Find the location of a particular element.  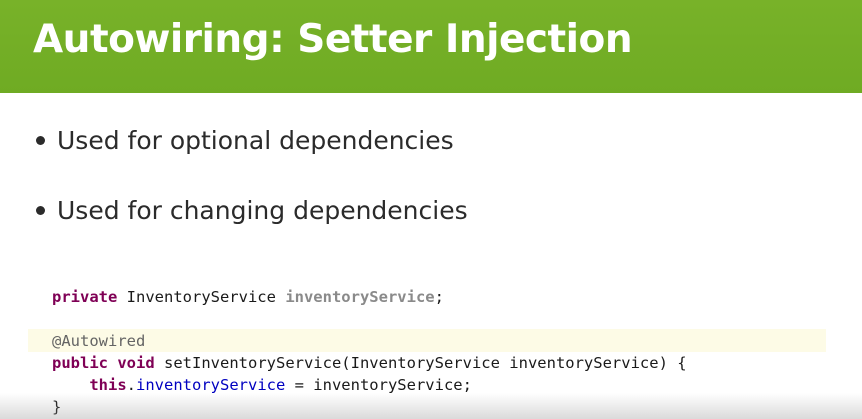

keyword-this: this is located at coordinates (108, 385).